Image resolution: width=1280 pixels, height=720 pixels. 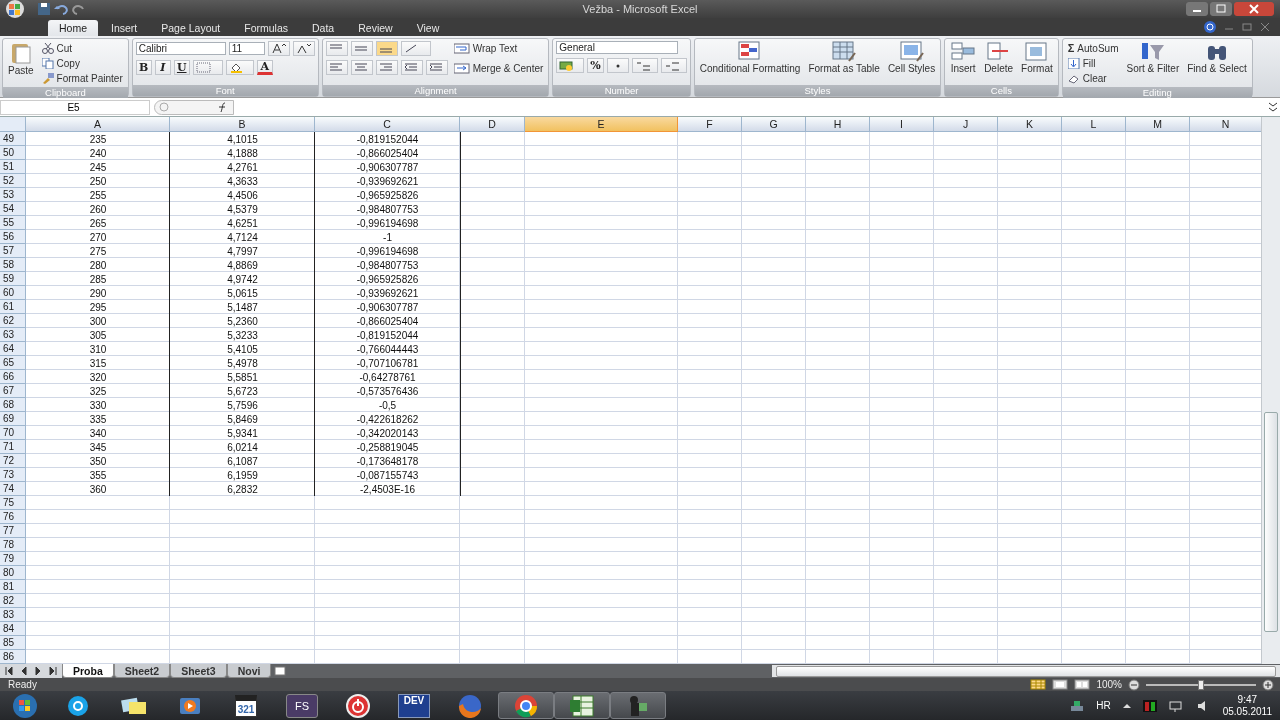 What do you see at coordinates (13, 363) in the screenshot?
I see `row-header: 65` at bounding box center [13, 363].